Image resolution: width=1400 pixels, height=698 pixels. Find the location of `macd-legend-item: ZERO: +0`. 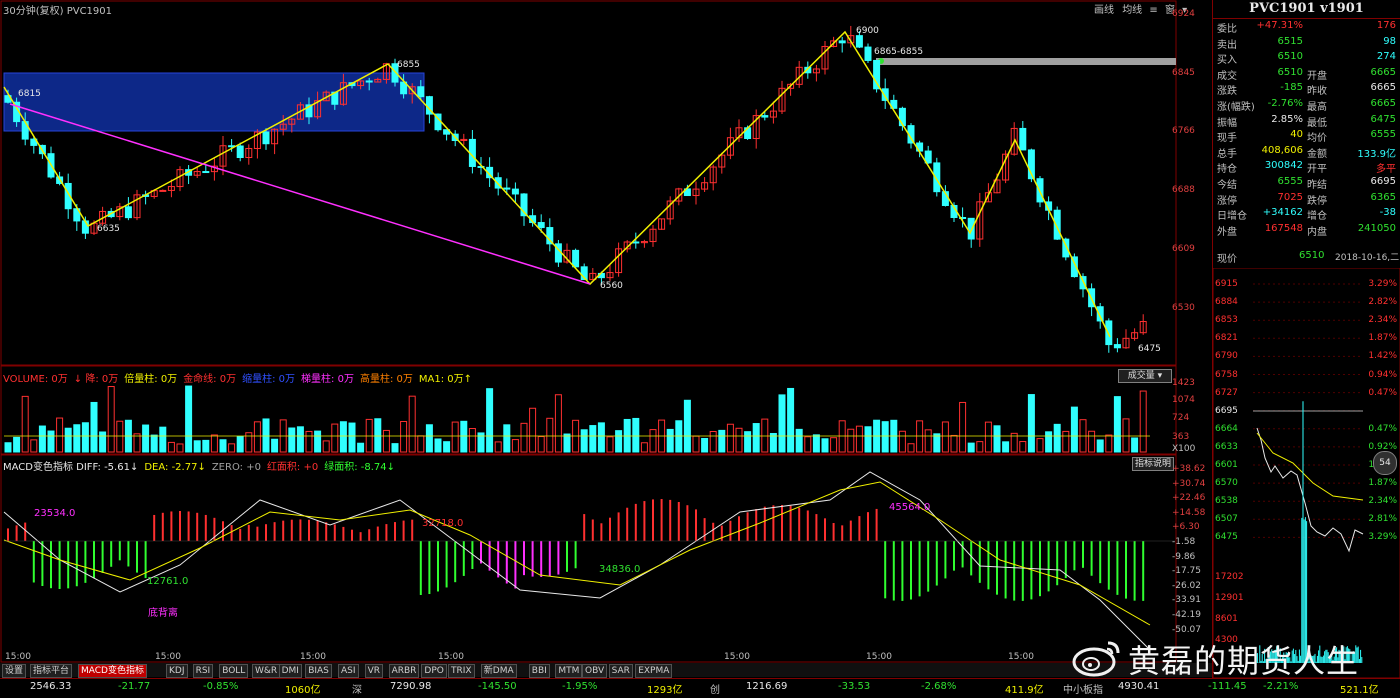

macd-legend-item: ZERO: +0 is located at coordinates (236, 467).